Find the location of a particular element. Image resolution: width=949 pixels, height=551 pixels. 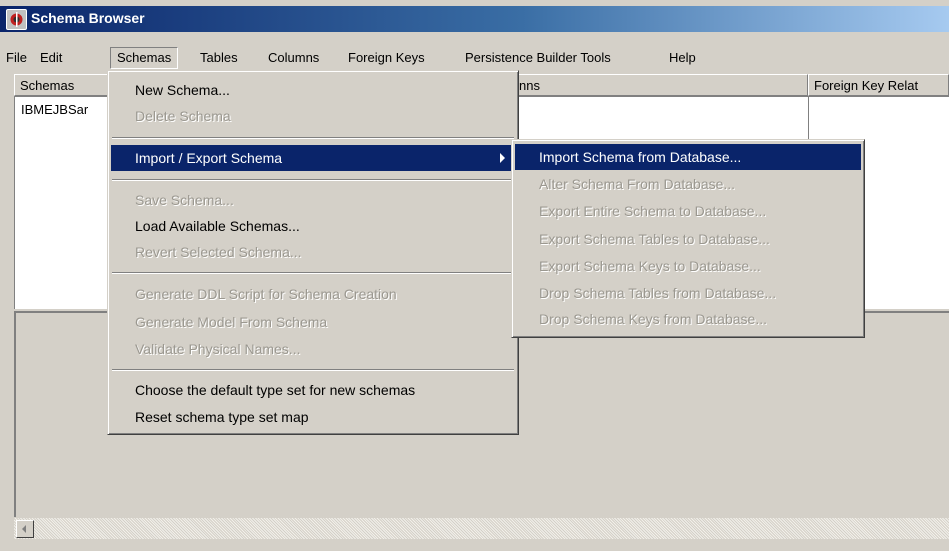

horizontal-scrollbar is located at coordinates (481, 528).